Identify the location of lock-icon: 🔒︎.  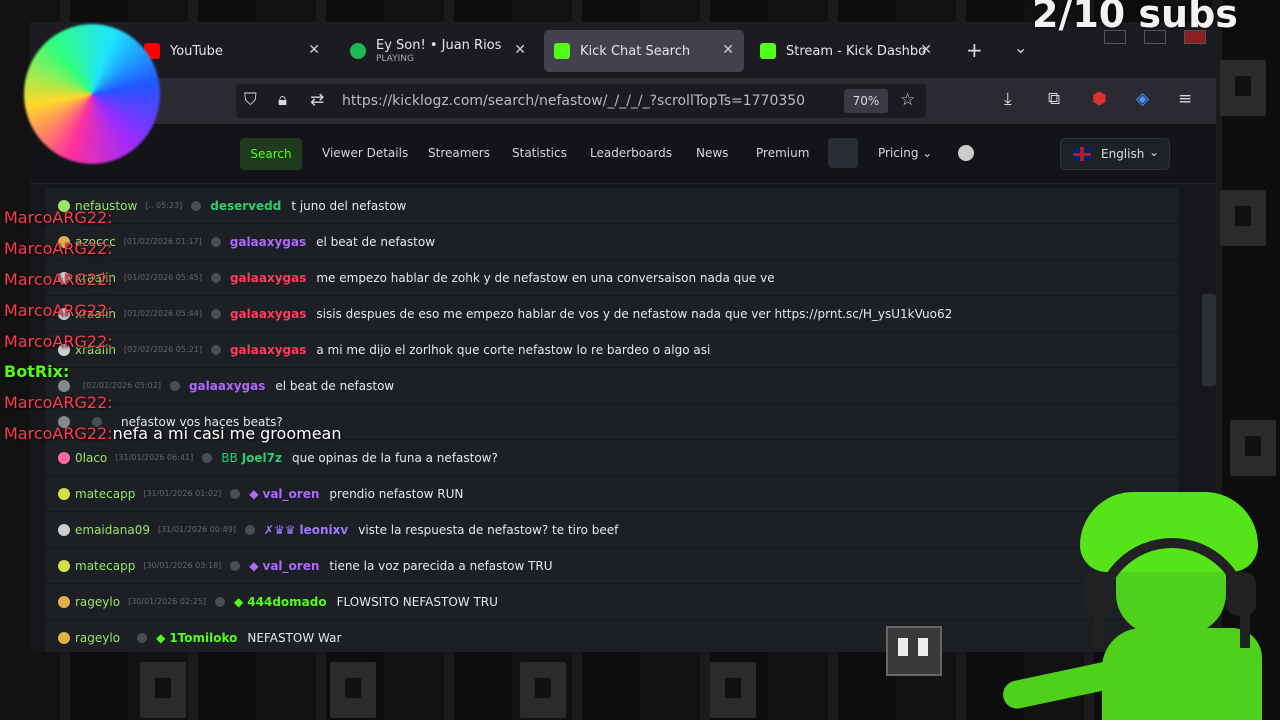
(282, 100).